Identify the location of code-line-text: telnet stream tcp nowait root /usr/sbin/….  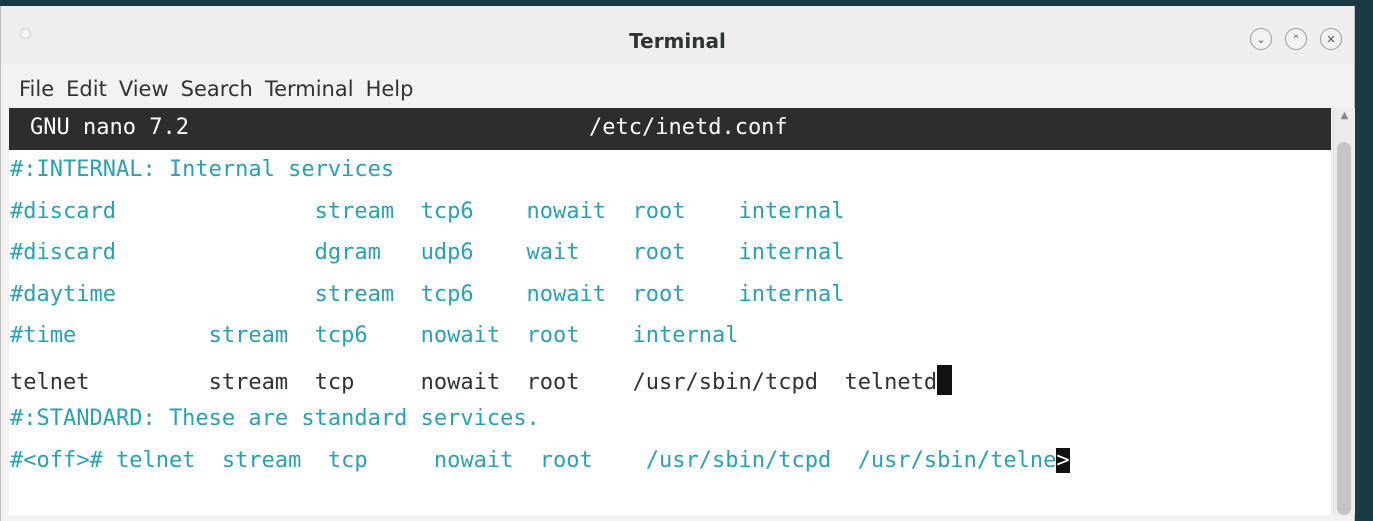
(481, 379).